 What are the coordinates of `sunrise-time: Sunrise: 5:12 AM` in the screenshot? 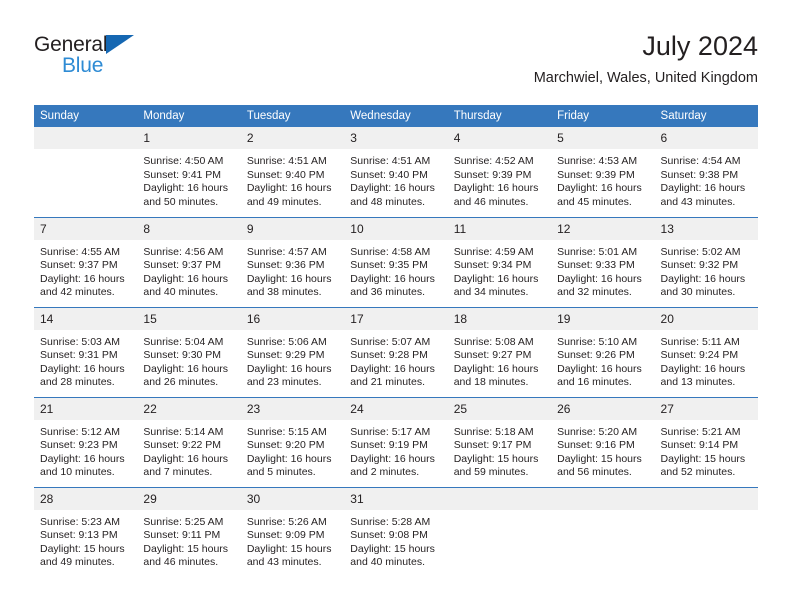 It's located at (80, 431).